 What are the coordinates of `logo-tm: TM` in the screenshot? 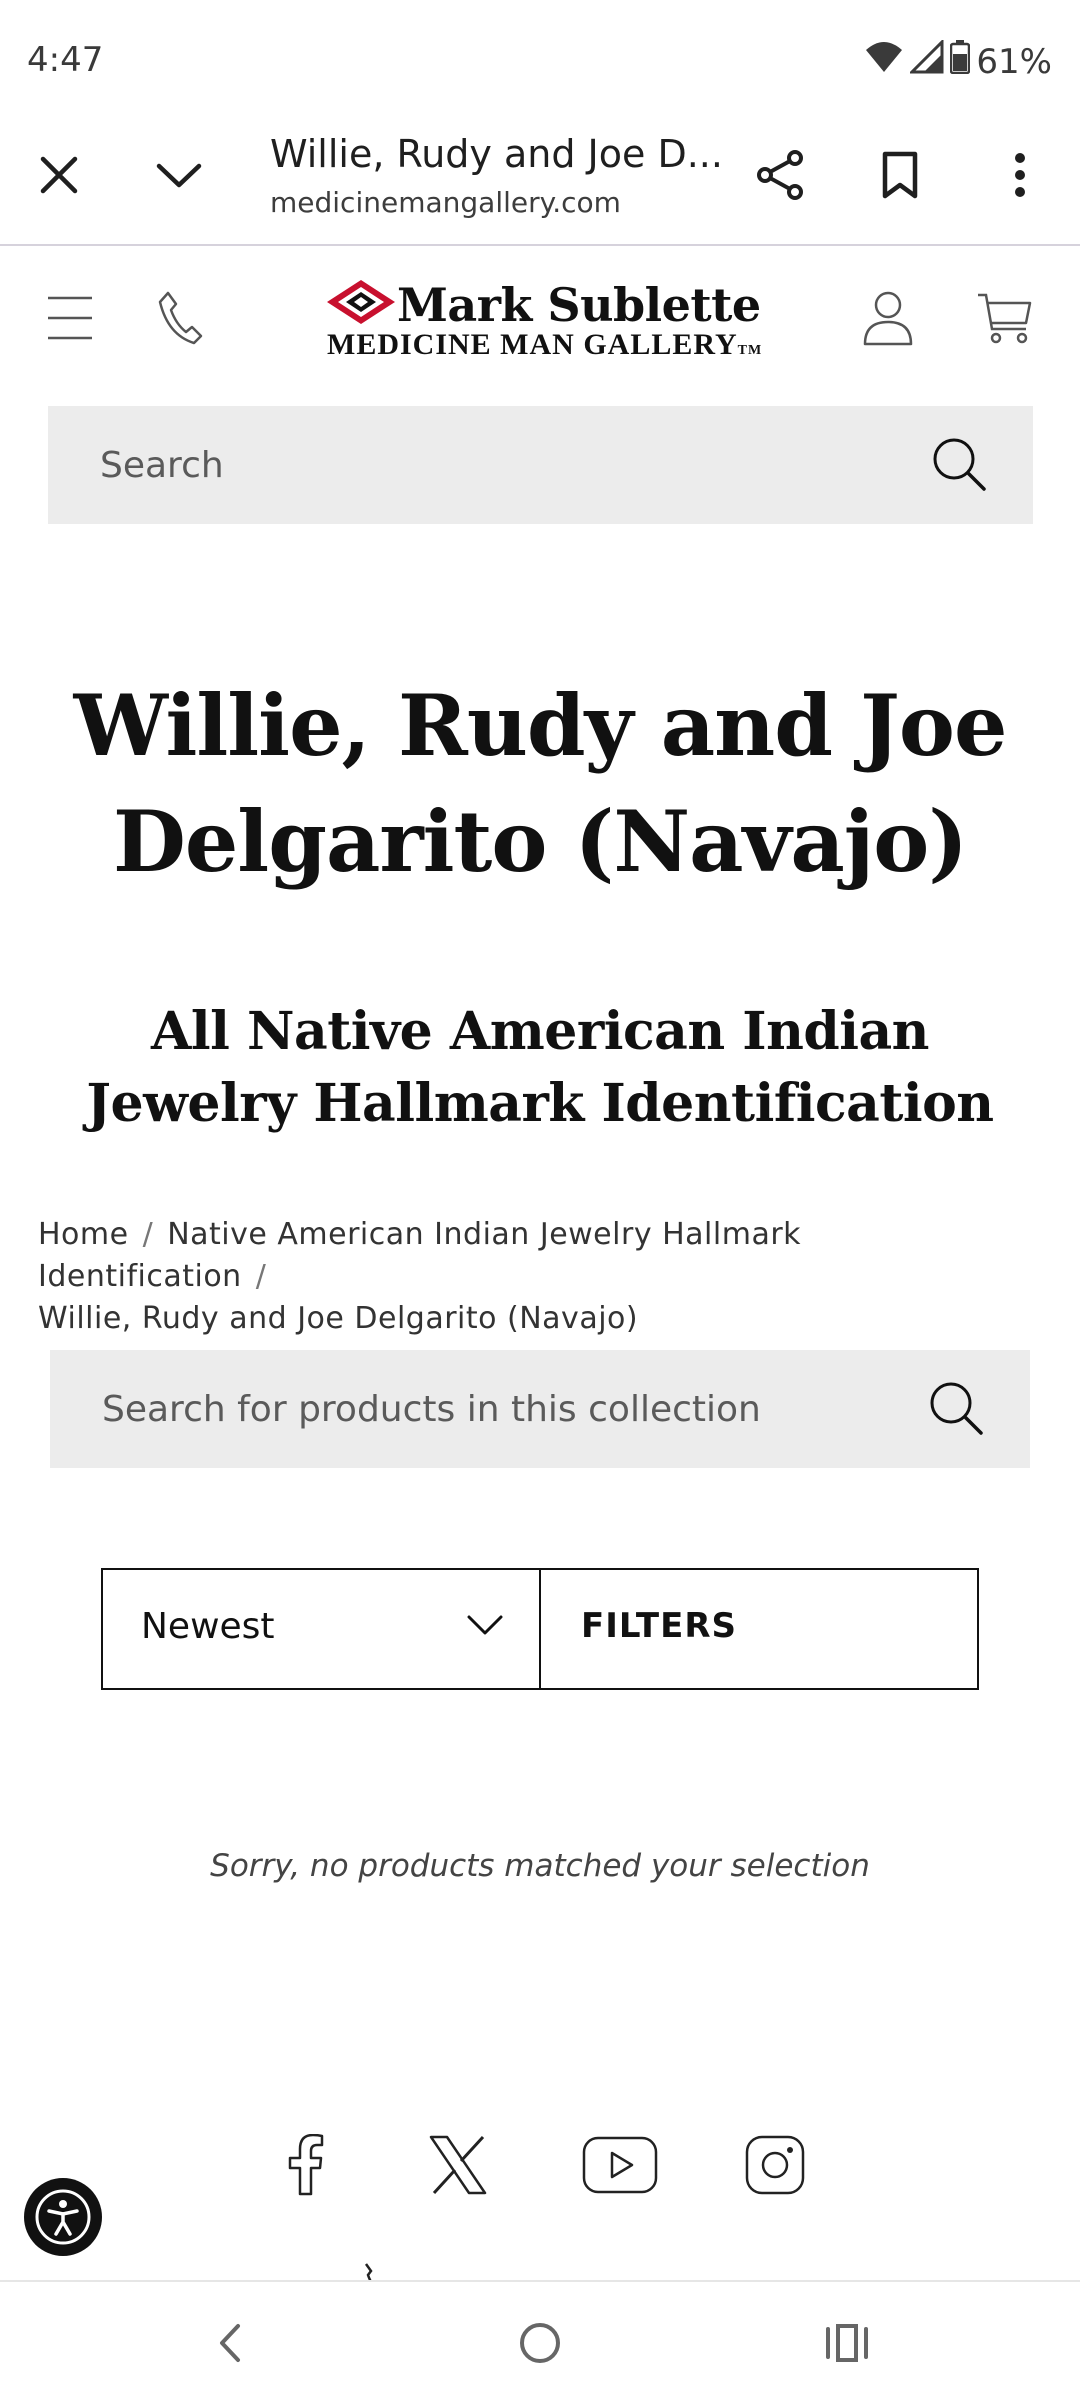 It's located at (750, 350).